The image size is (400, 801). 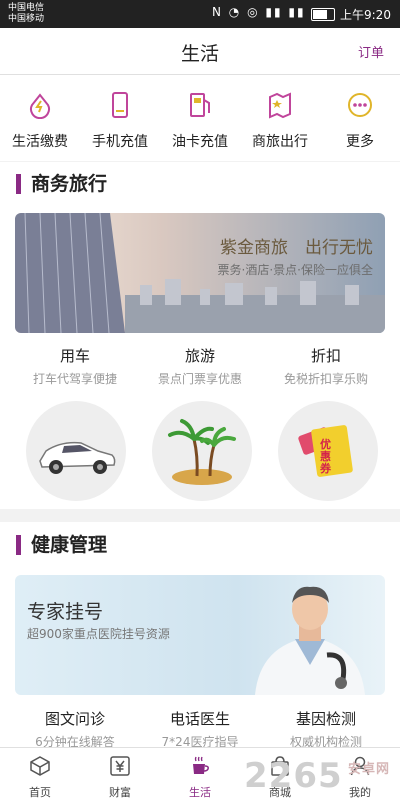 What do you see at coordinates (200, 105) in the screenshot?
I see `fuel-icon` at bounding box center [200, 105].